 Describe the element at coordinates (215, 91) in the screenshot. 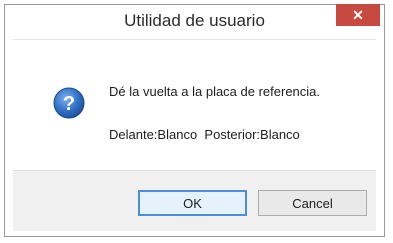

I see `message-text: Dé la vuelta a la placa de referencia.` at that location.